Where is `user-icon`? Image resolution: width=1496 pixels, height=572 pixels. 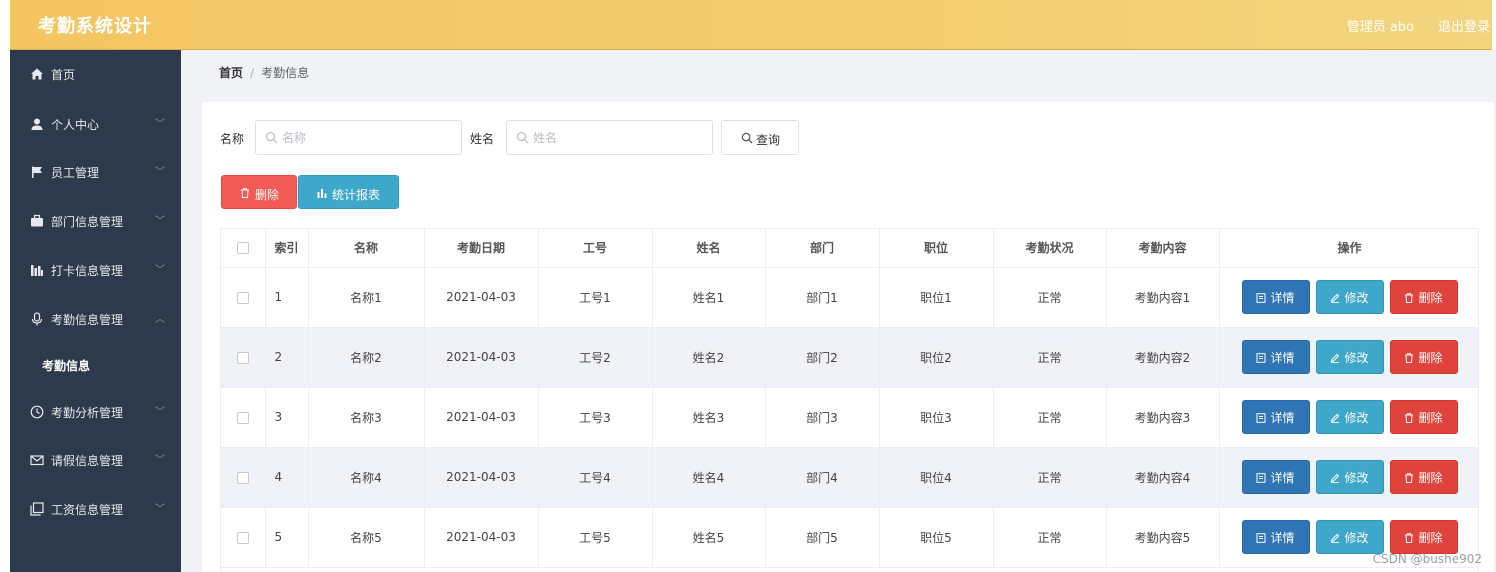
user-icon is located at coordinates (37, 124).